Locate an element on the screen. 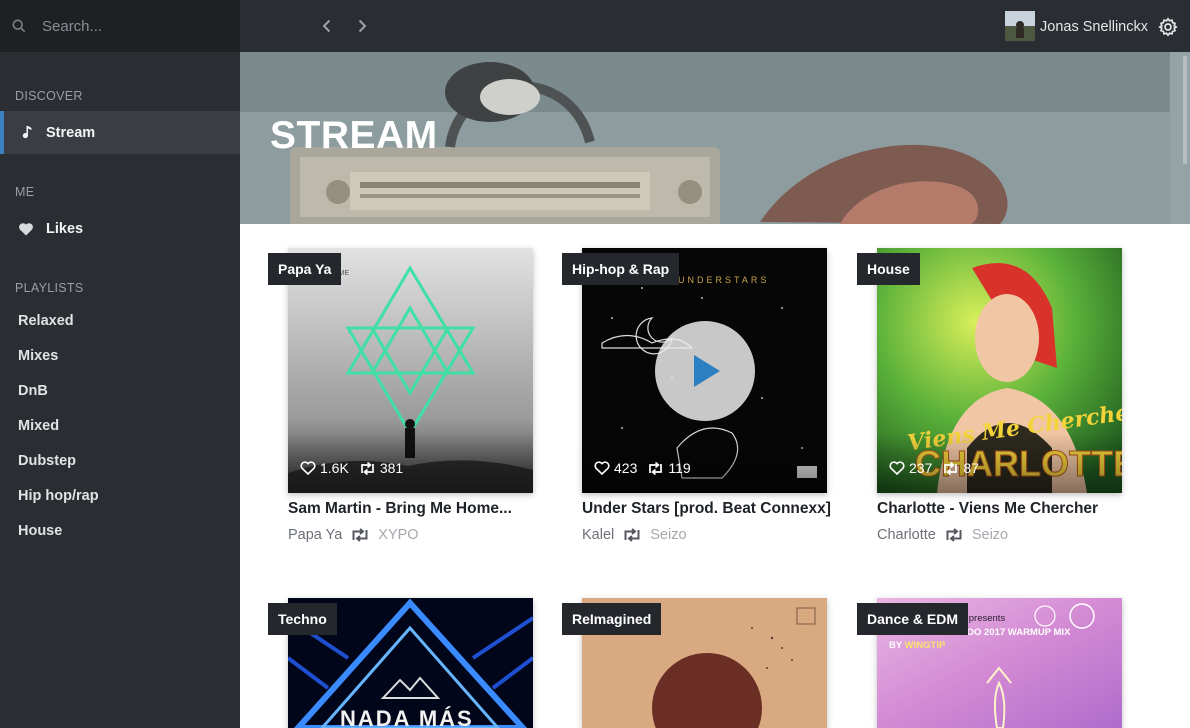 This screenshot has width=1190, height=728. forward-button is located at coordinates (362, 26).